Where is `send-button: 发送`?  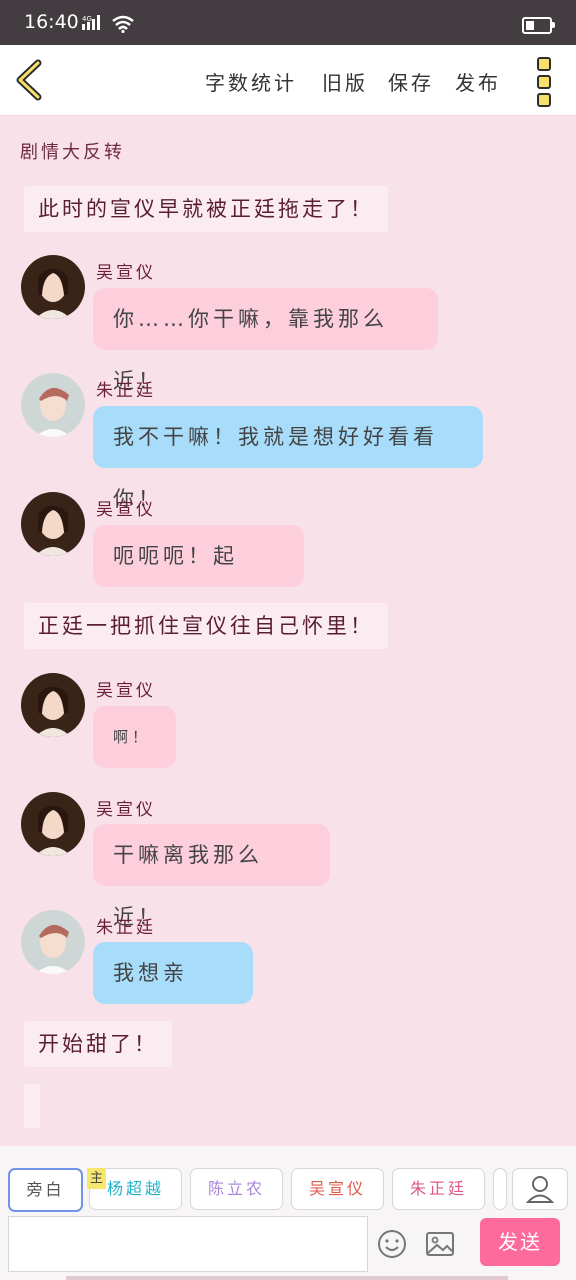 send-button: 发送 is located at coordinates (520, 1242).